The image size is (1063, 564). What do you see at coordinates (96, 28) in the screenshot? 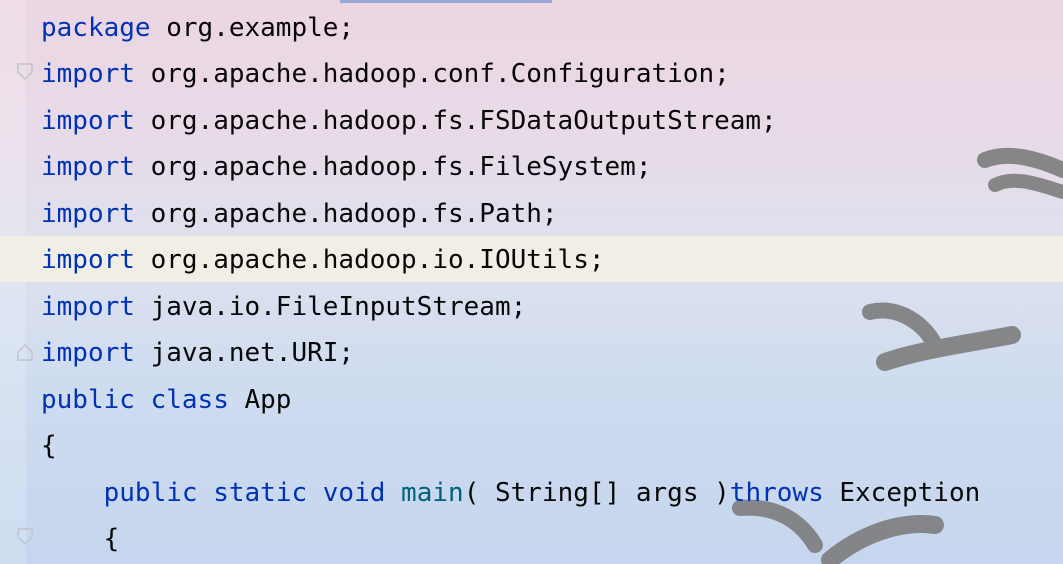
I see `keyword: package` at bounding box center [96, 28].